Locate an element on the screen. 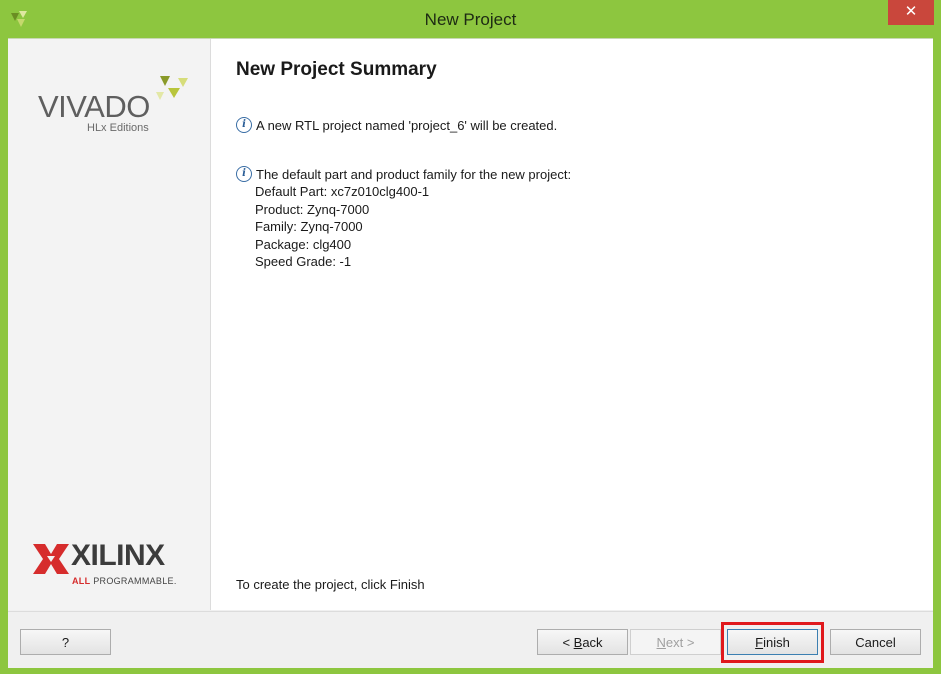  xilinx-logo-icon is located at coordinates (51, 559).